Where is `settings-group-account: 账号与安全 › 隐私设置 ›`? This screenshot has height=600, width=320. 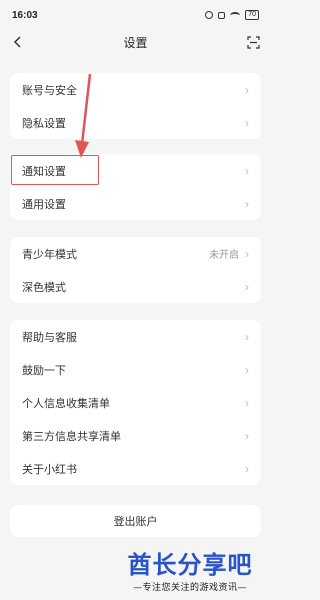
settings-group-account: 账号与安全 › 隐私设置 › is located at coordinates (135, 106).